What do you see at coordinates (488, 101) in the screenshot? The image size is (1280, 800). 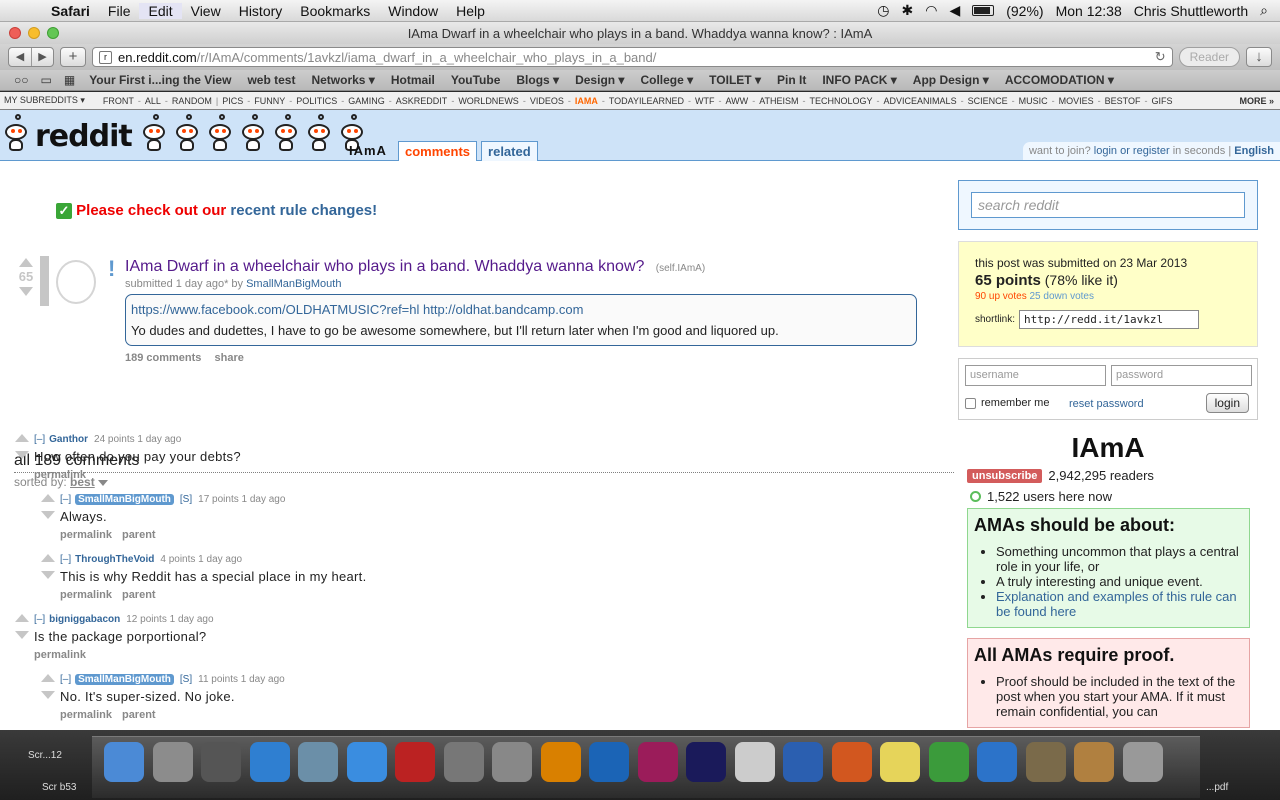 I see `srbar-link-worldnews: WORLDNEWS` at bounding box center [488, 101].